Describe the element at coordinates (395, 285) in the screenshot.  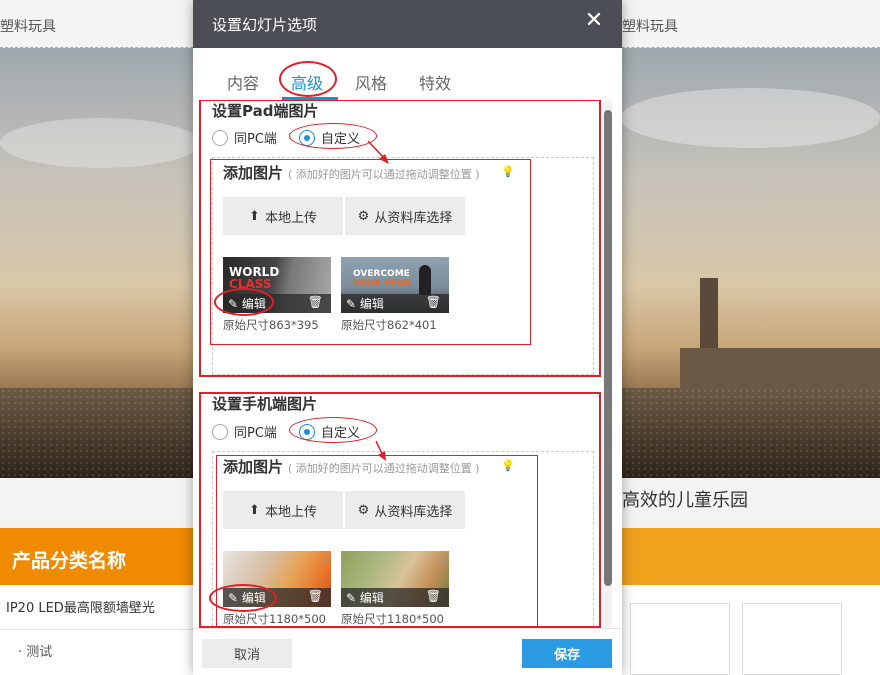
I see `pad-image-thumbnail: OVERCOME YOUR FEAR 2 ✎ 编辑 🗑` at that location.